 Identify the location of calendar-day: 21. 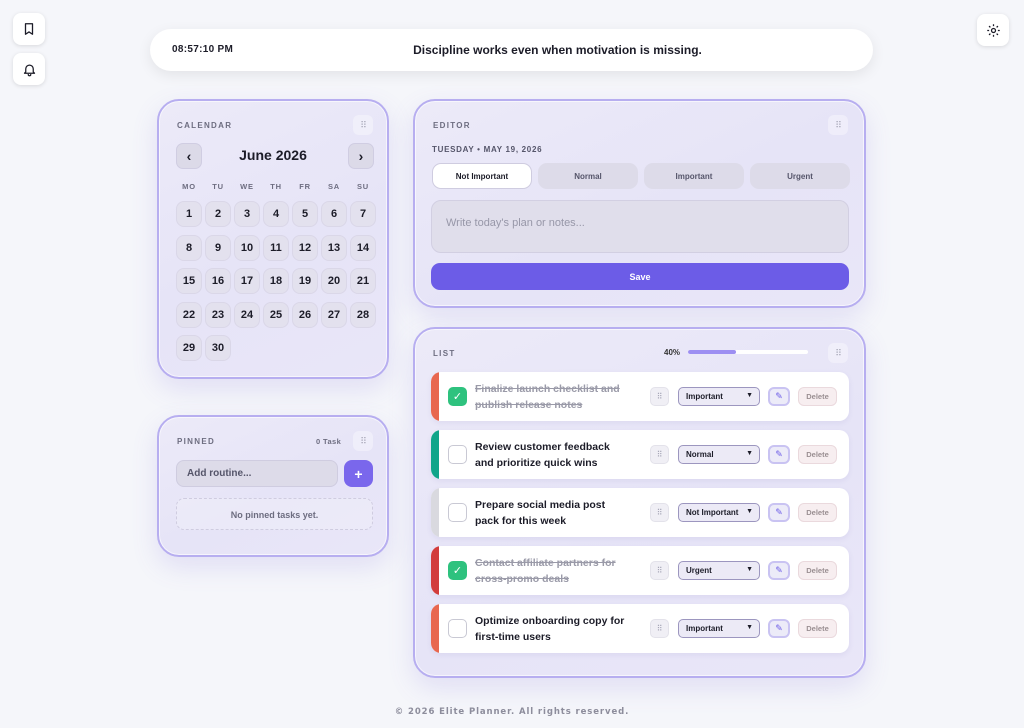
(363, 281).